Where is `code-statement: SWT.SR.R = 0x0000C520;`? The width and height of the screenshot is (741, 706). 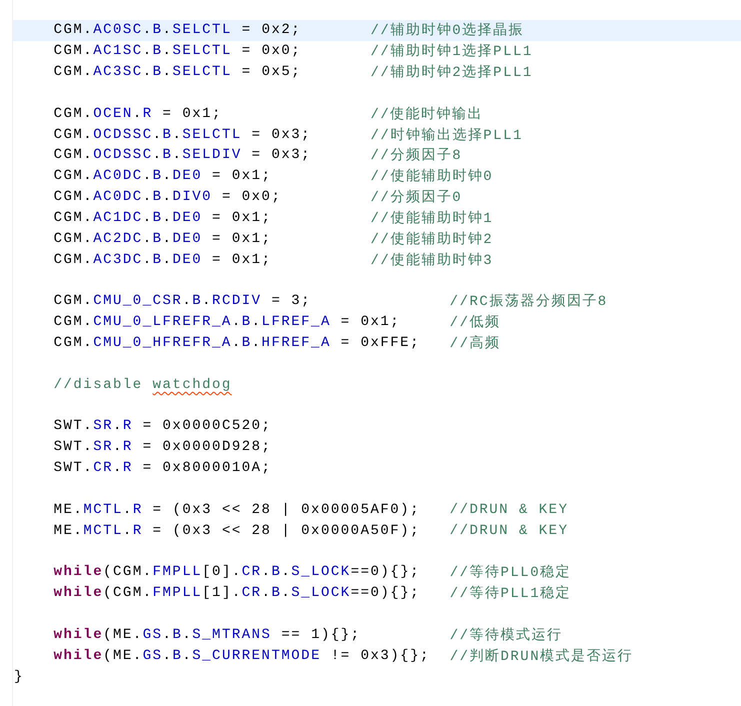
code-statement: SWT.SR.R = 0x0000C520; is located at coordinates (163, 426).